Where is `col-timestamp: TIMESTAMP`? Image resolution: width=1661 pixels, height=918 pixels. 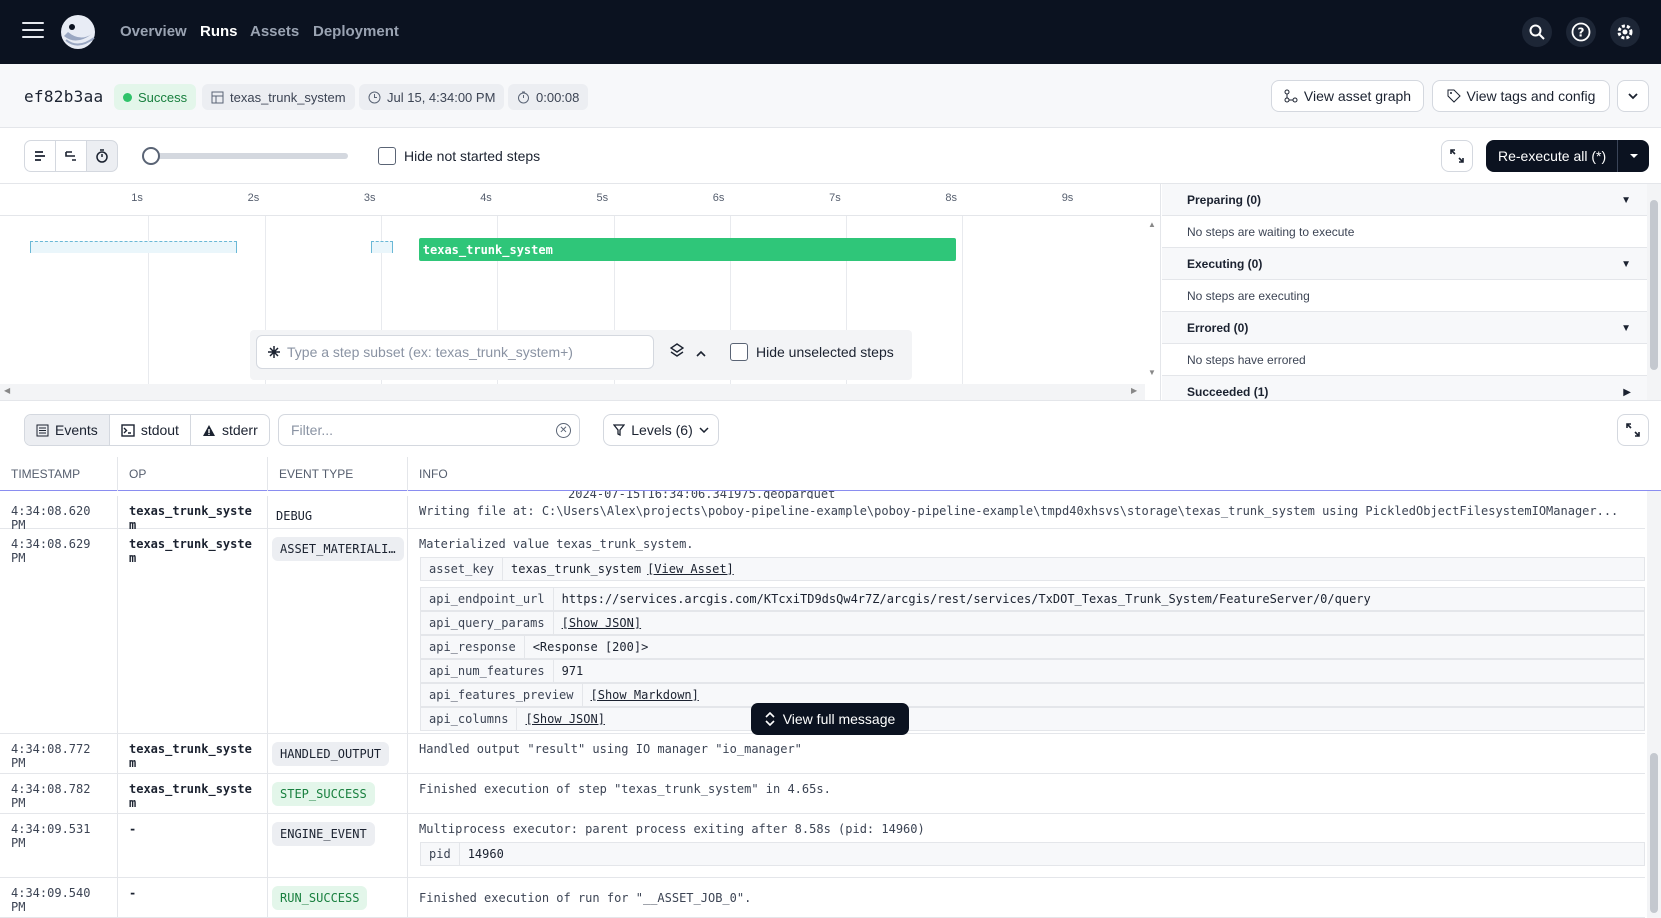
col-timestamp: TIMESTAMP is located at coordinates (59, 474).